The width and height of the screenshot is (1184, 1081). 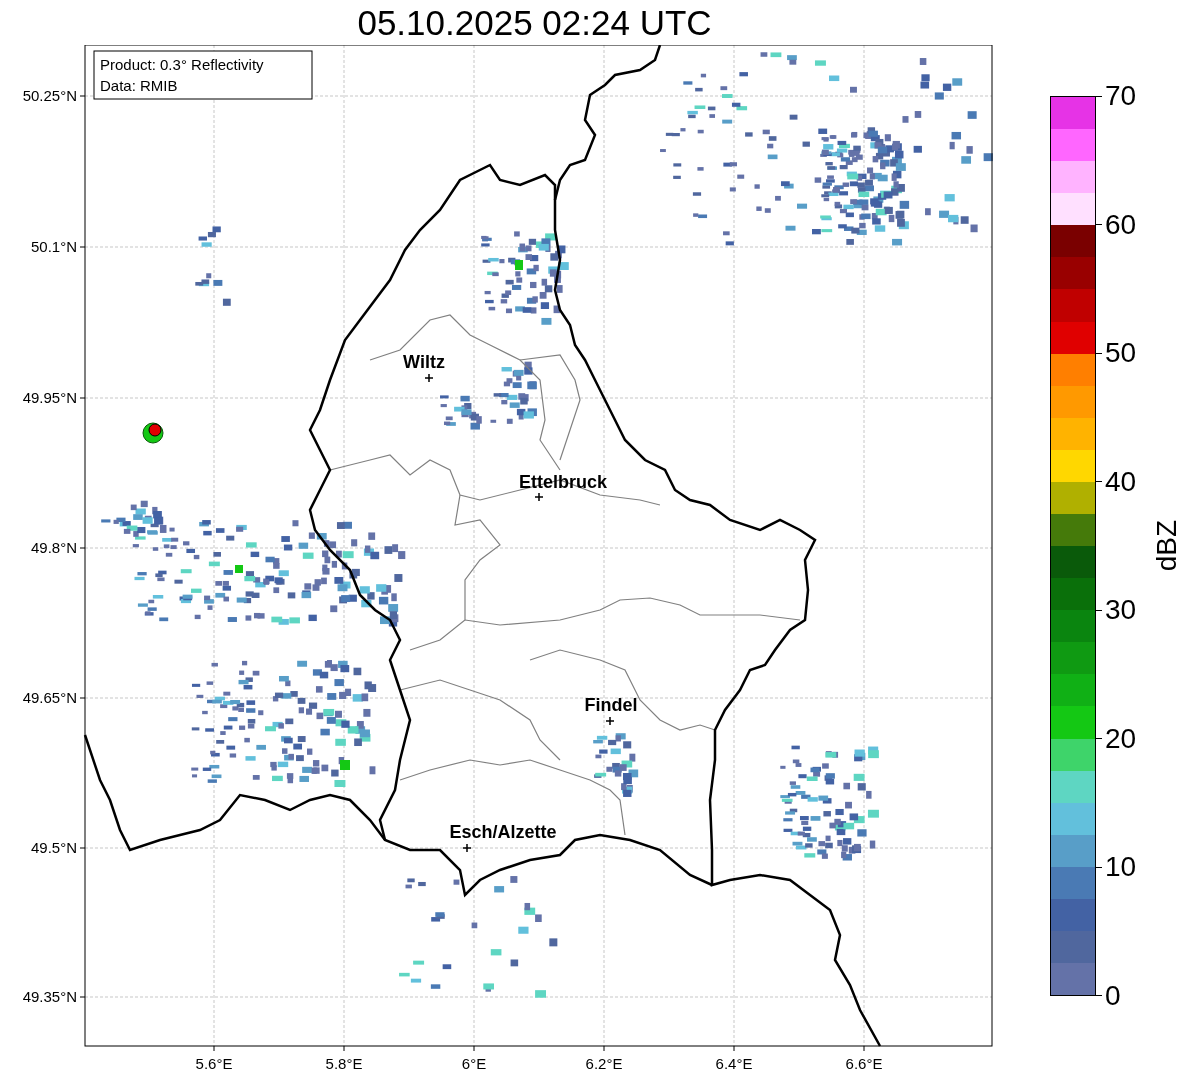 I want to click on latitude-label: 49.65°N, so click(x=49, y=697).